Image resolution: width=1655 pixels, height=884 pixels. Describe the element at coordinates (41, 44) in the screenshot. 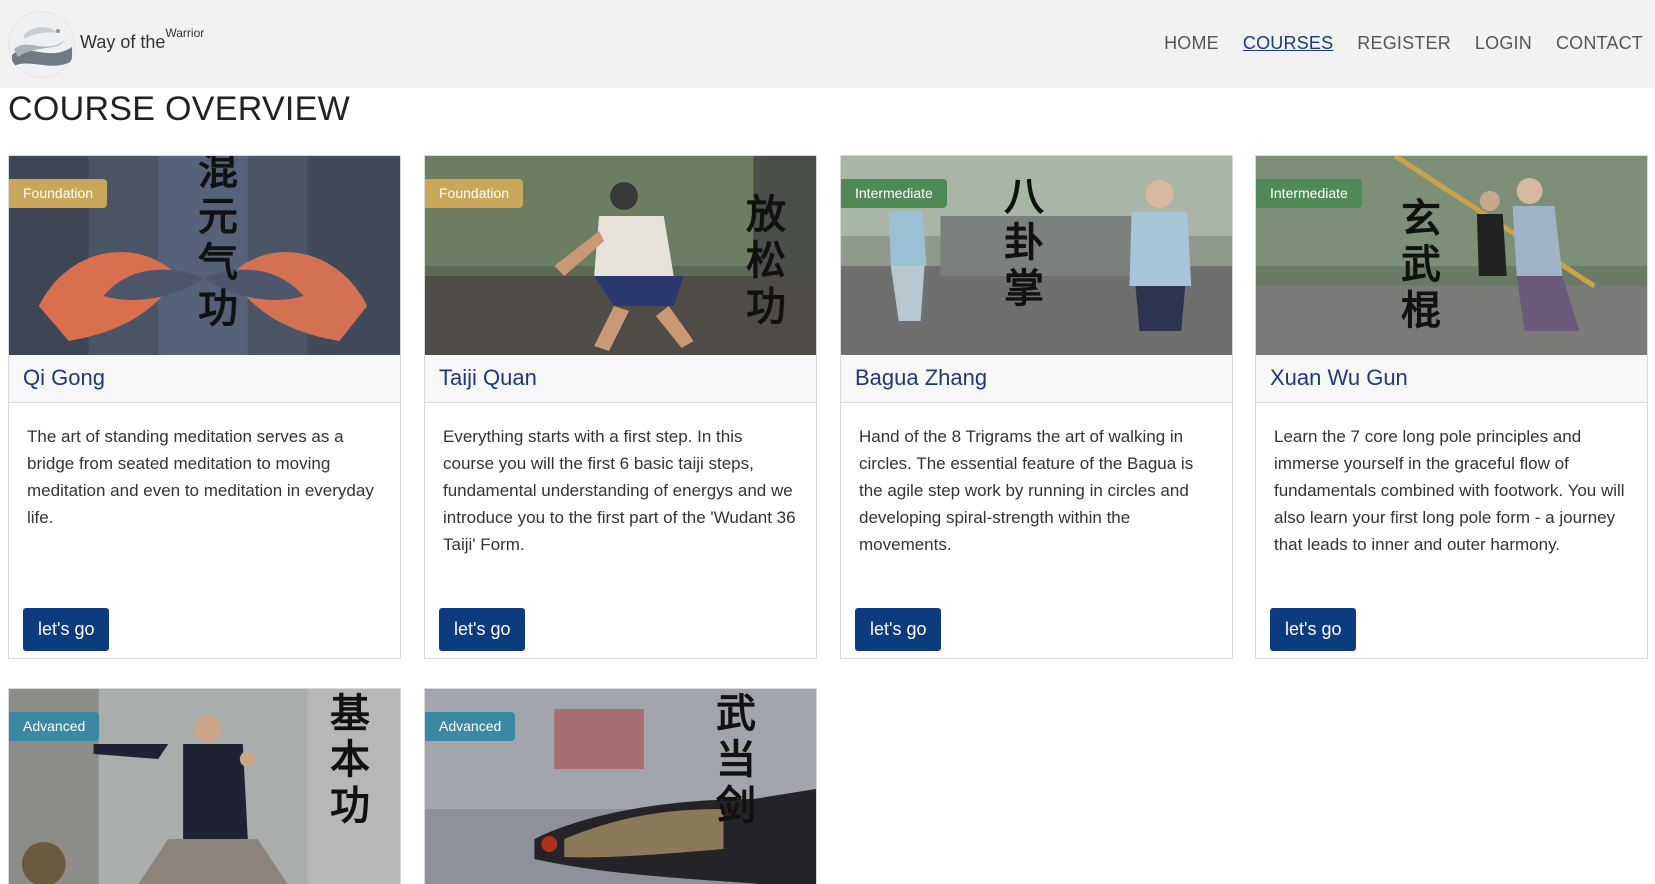

I see `logo` at that location.